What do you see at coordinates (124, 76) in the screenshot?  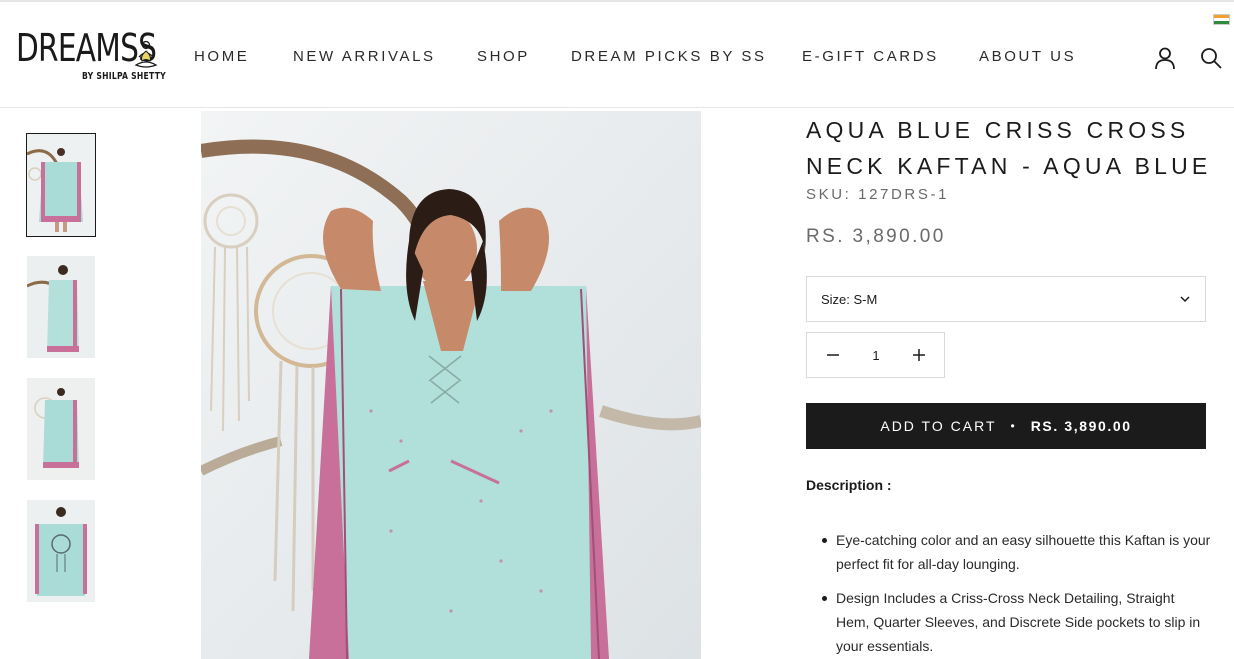 I see `logo-subtext: BY SHILPA SHETTY` at bounding box center [124, 76].